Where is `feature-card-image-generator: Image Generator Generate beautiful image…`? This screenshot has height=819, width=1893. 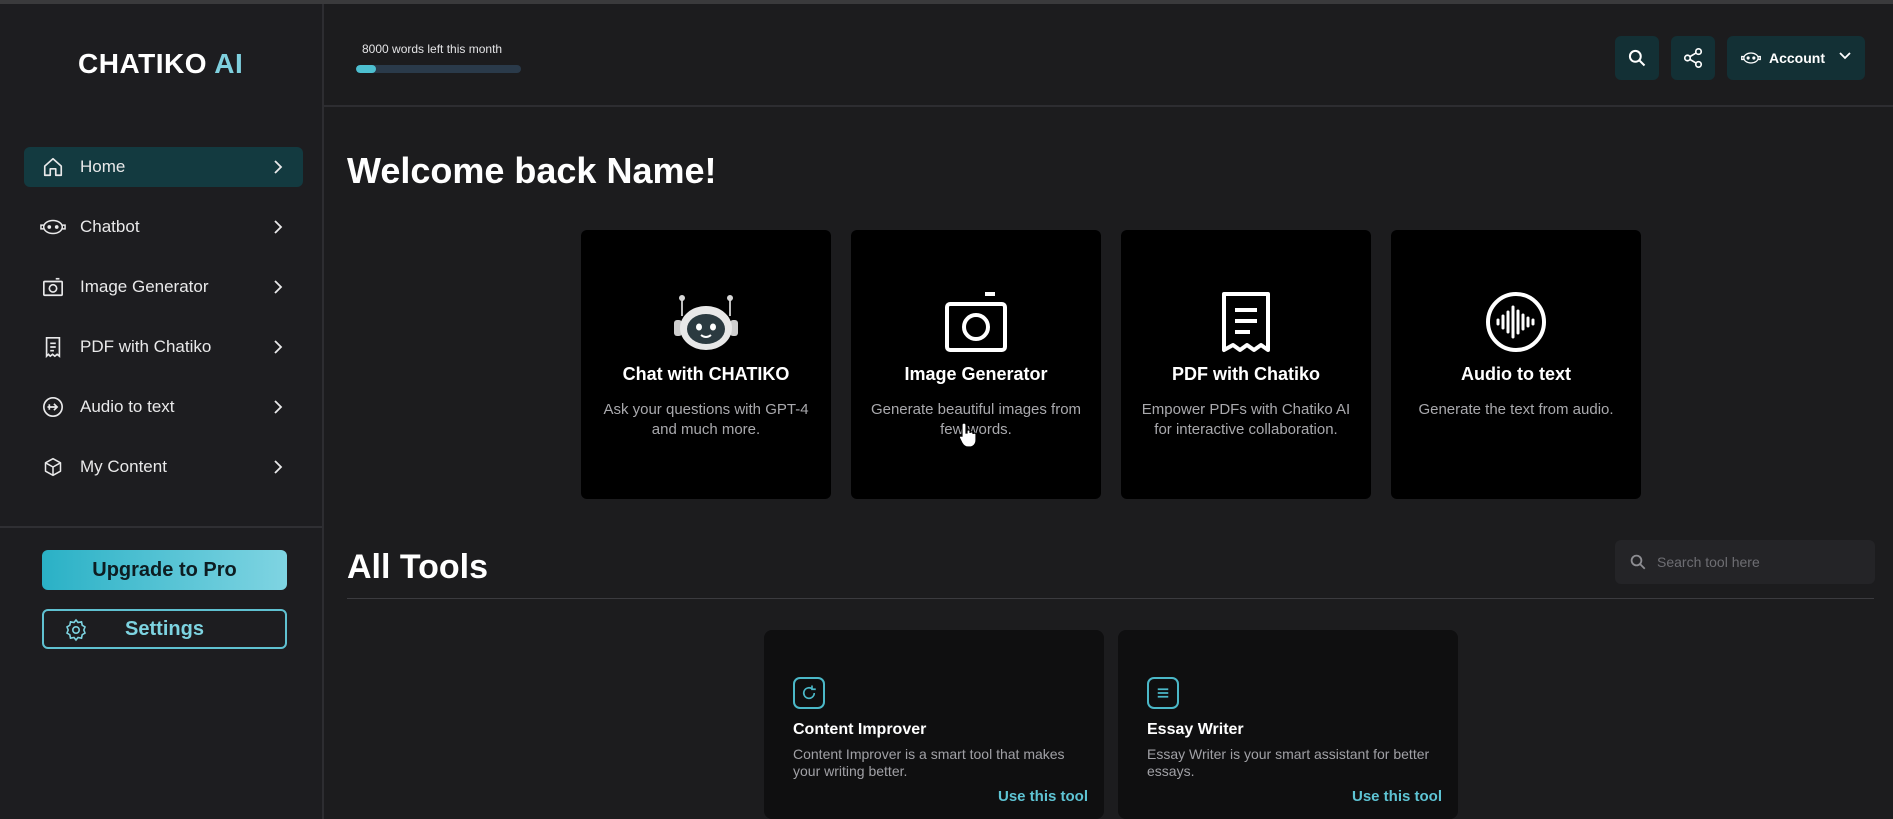
feature-card-image-generator: Image Generator Generate beautiful image… is located at coordinates (976, 364).